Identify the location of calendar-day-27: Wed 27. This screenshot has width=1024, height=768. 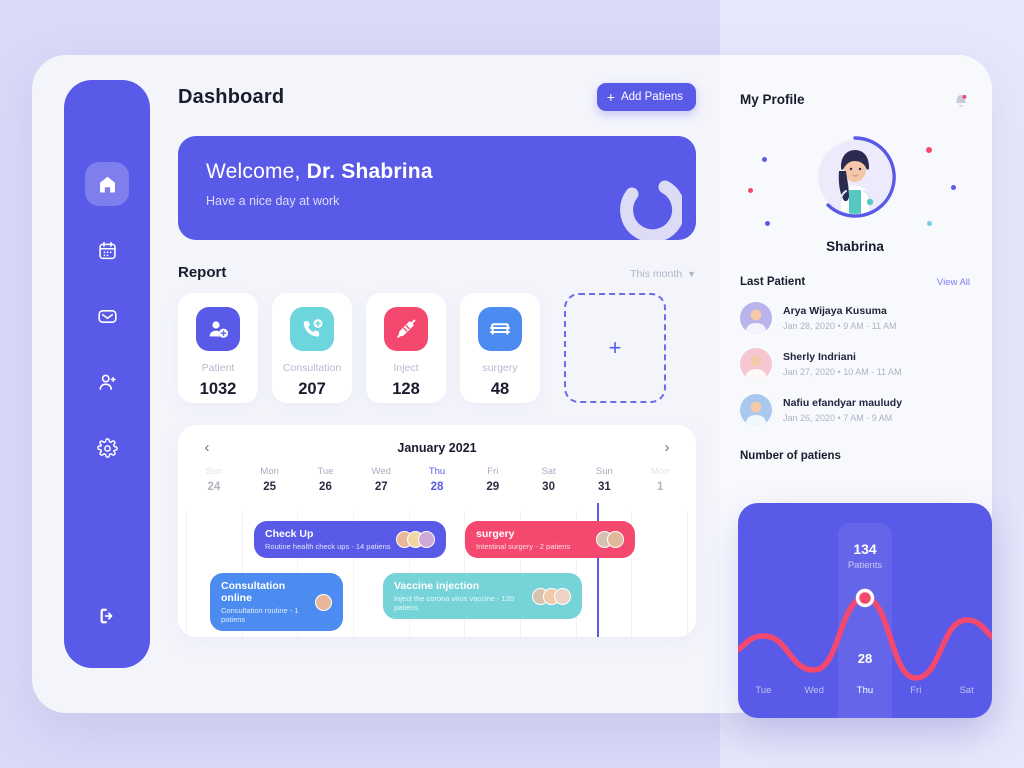
(381, 479).